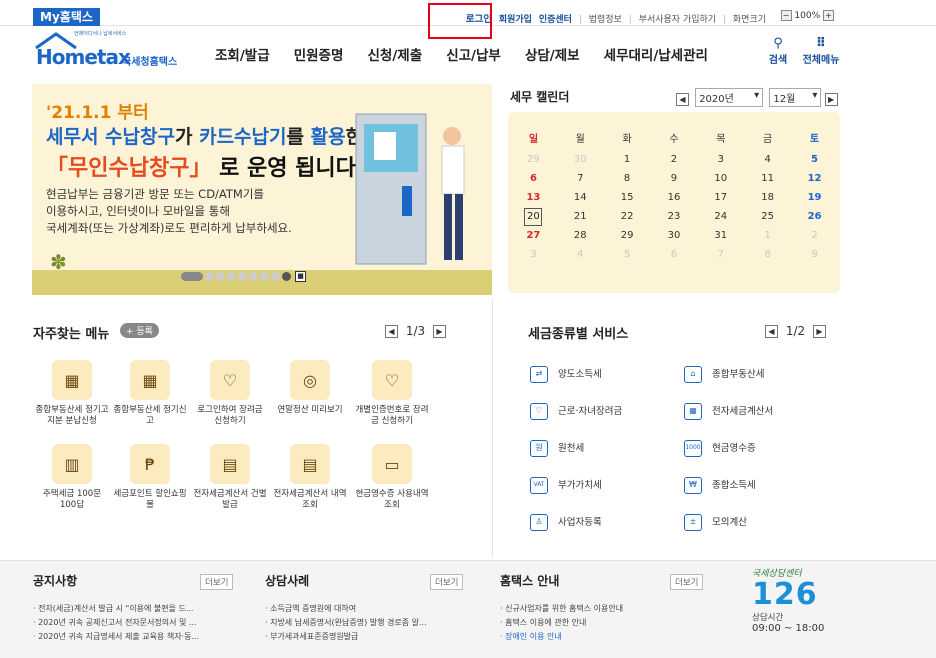 This screenshot has width=936, height=658. Describe the element at coordinates (72, 393) in the screenshot. I see `favorite-item: ▦ 종합부동산세 정기고지분 분납신청` at that location.